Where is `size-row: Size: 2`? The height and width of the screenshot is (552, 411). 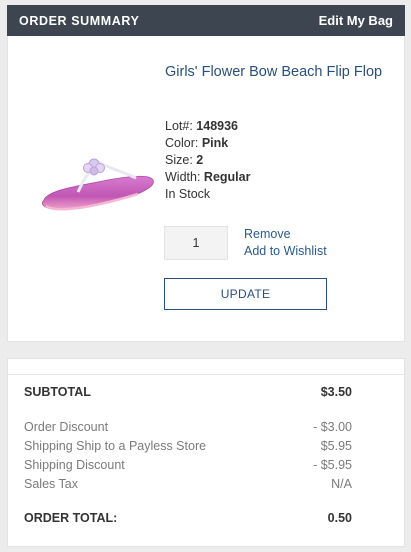
size-row: Size: 2 is located at coordinates (207, 160).